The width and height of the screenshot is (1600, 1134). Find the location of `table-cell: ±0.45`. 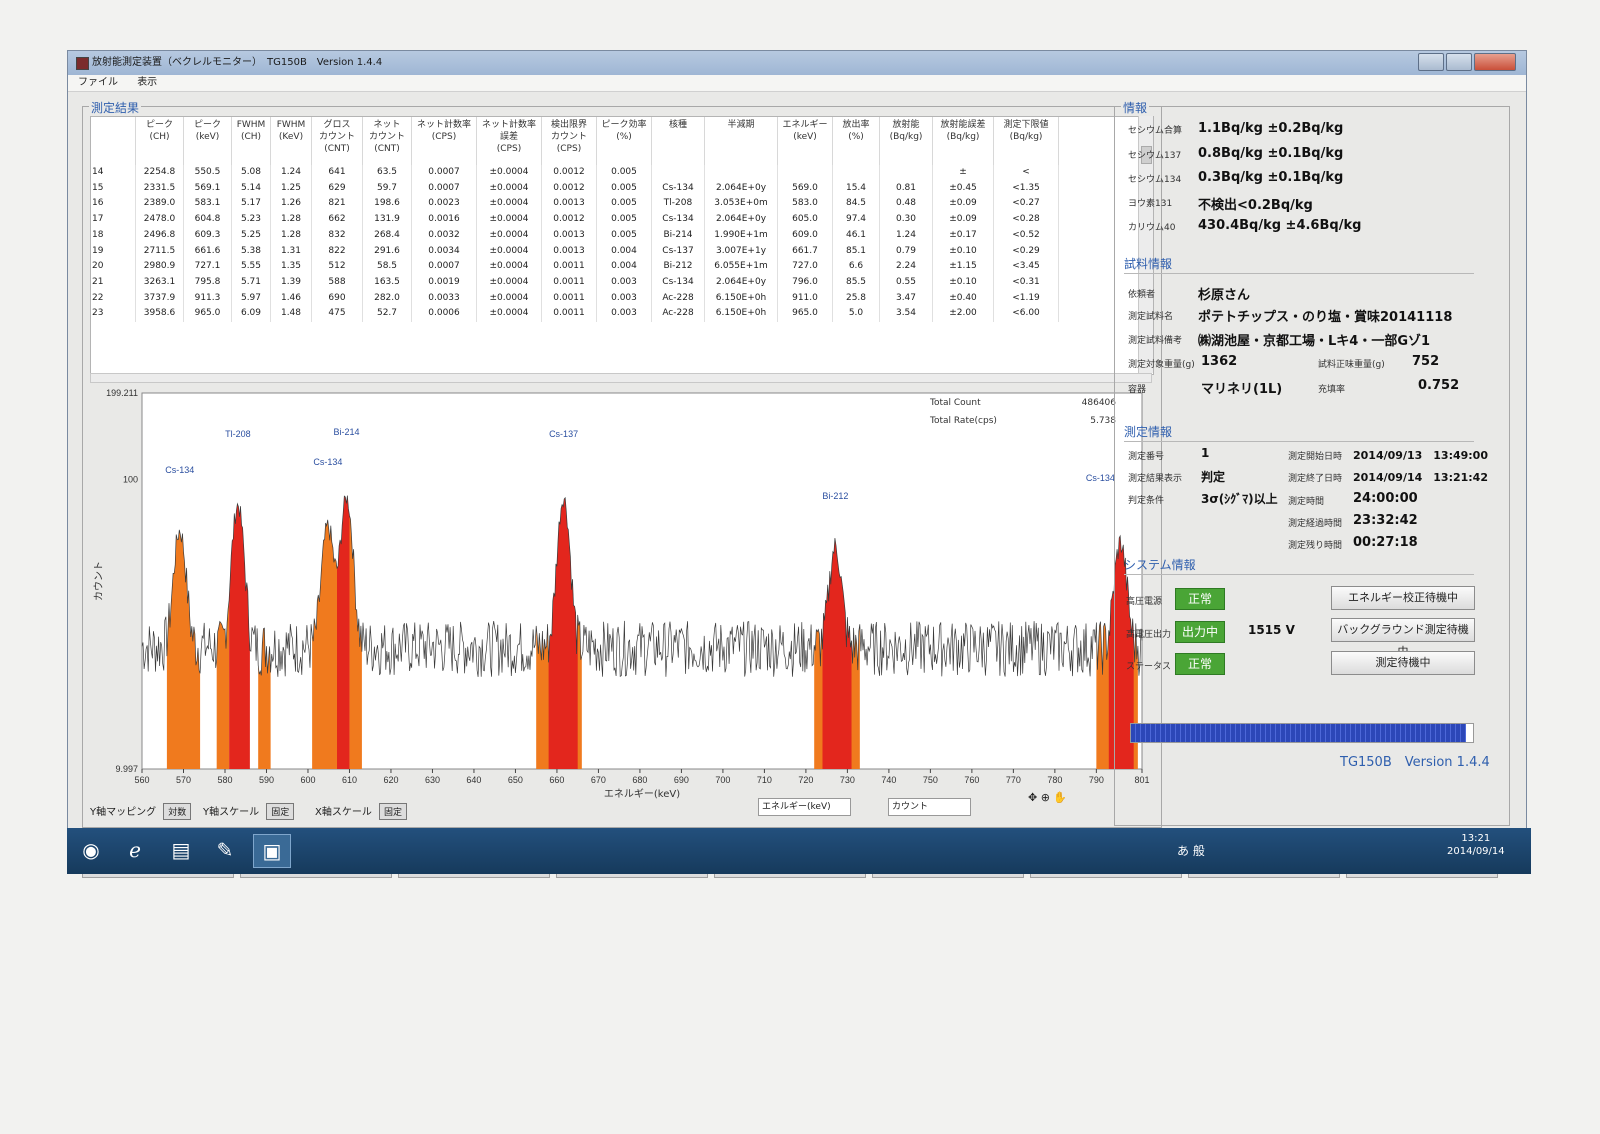

table-cell: ±0.45 is located at coordinates (963, 188).